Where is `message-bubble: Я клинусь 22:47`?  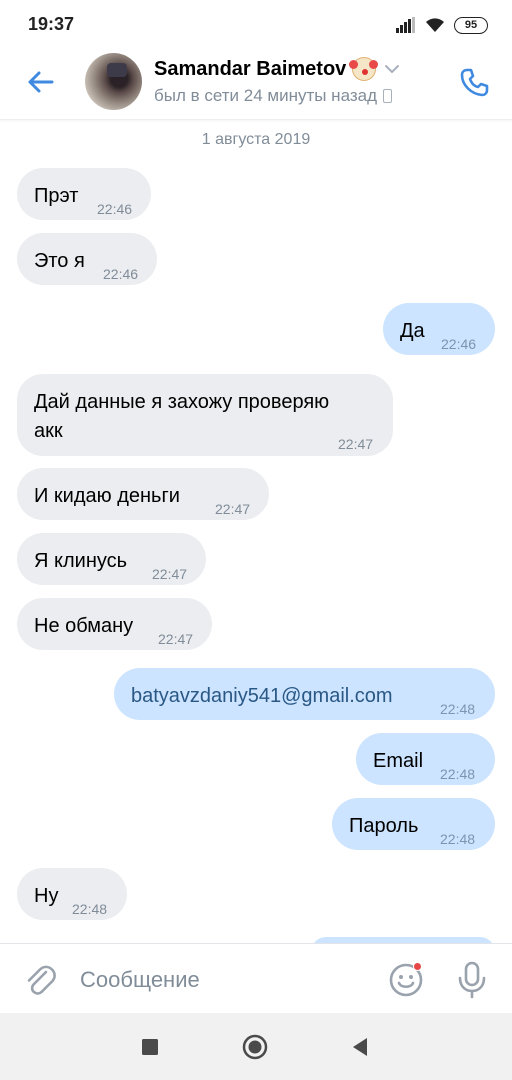
message-bubble: Я клинусь 22:47 is located at coordinates (111, 559).